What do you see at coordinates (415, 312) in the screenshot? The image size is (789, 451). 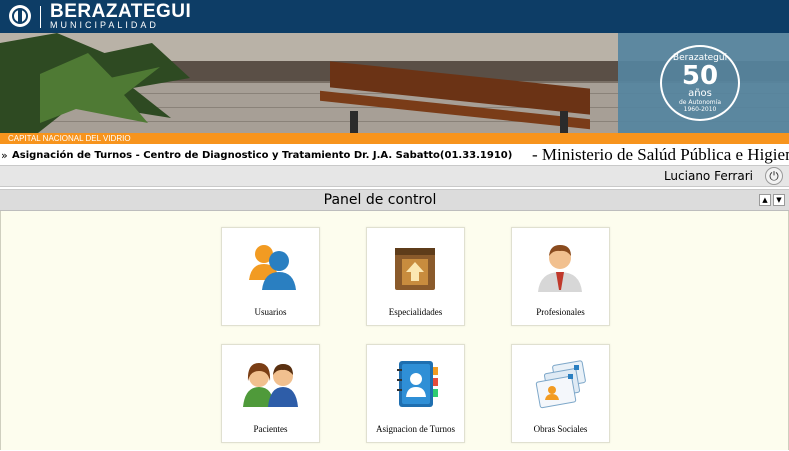 I see `tile-label: Especialidades` at bounding box center [415, 312].